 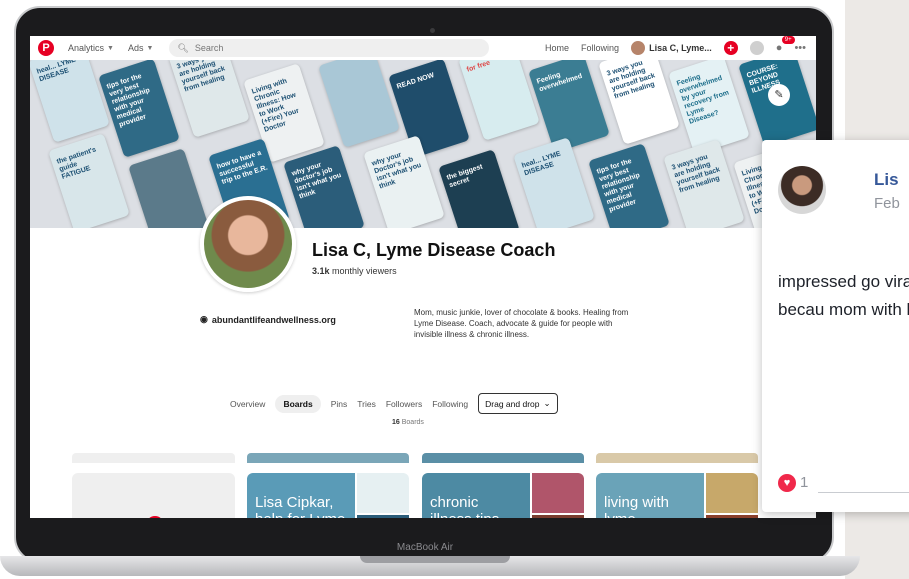 I want to click on cover-pin-text: for free, so click(x=478, y=67).